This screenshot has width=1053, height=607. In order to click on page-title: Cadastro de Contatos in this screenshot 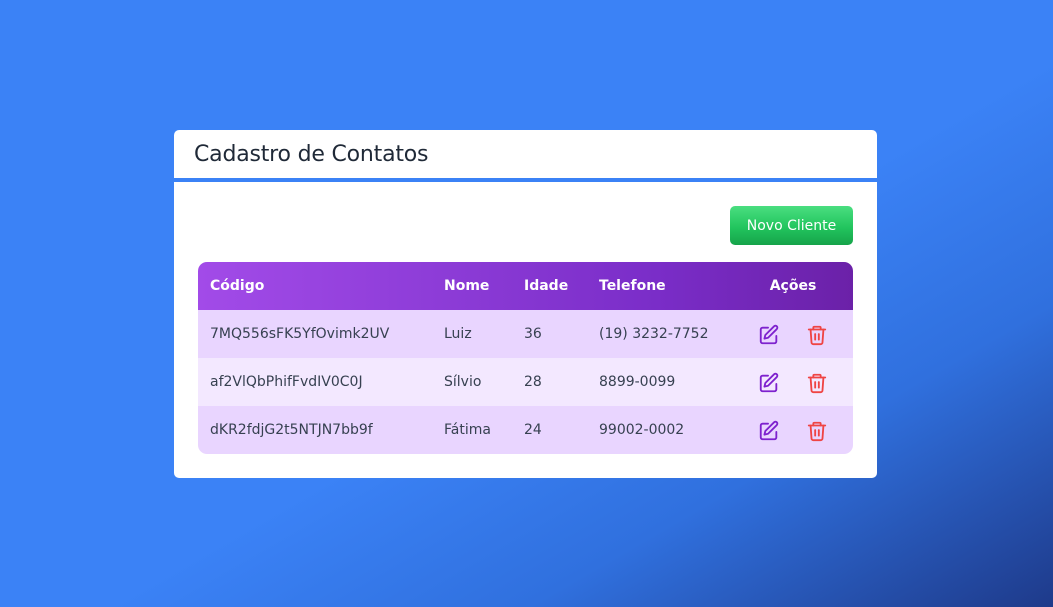, I will do `click(311, 154)`.